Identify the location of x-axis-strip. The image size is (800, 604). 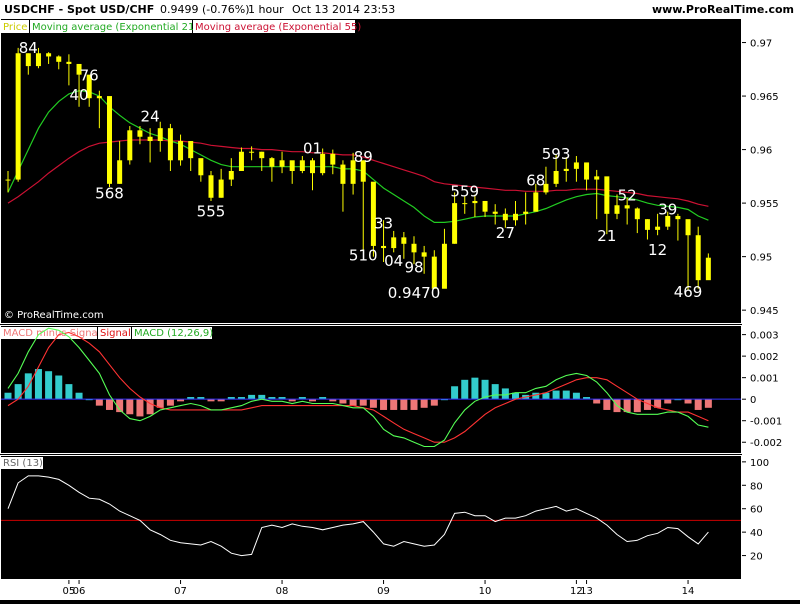
(400, 590).